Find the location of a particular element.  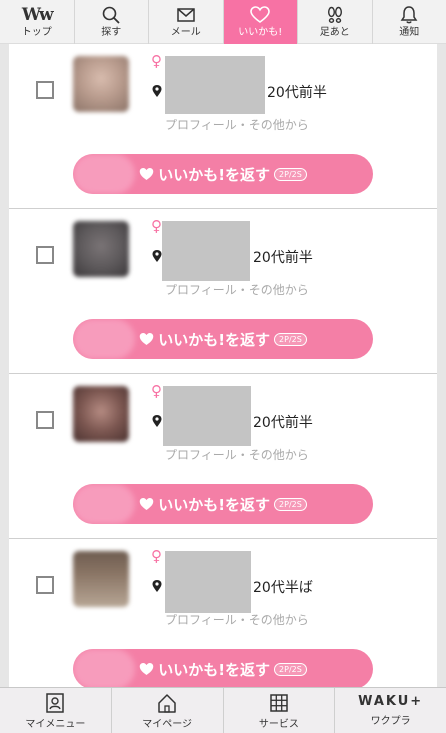

bottom-tab-my-page-label: マイページ is located at coordinates (167, 724).